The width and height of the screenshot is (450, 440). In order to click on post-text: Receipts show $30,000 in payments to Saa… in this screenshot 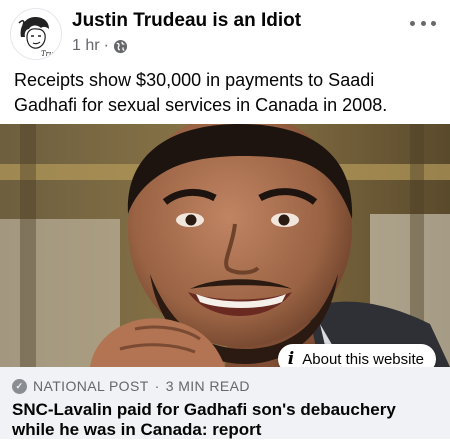, I will do `click(201, 92)`.